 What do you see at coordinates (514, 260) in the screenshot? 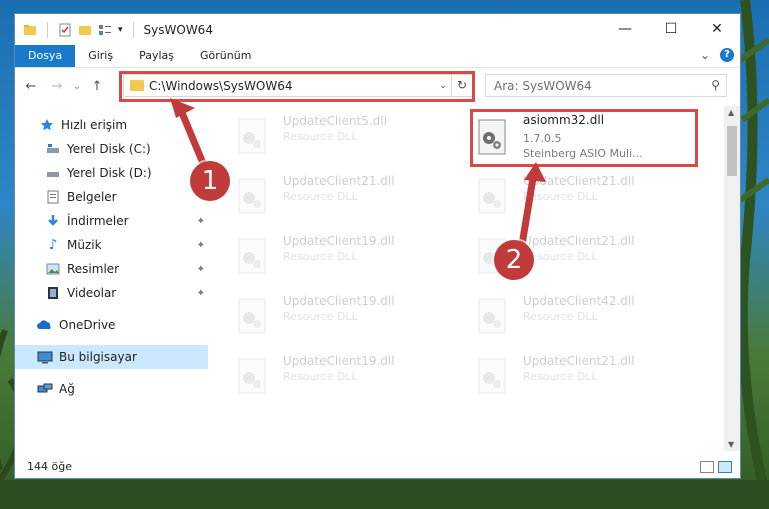
I see `callout-badge-2: 2` at bounding box center [514, 260].